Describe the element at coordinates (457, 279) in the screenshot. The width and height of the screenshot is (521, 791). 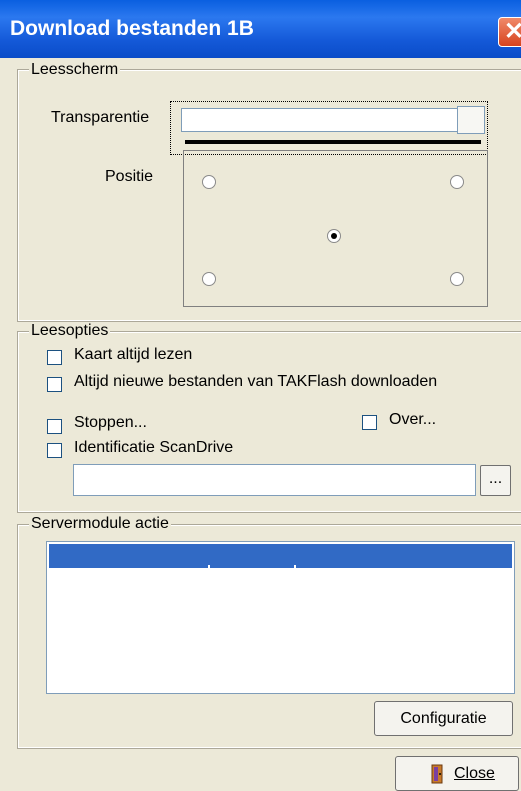
I see `position-radio-bottom-right` at that location.